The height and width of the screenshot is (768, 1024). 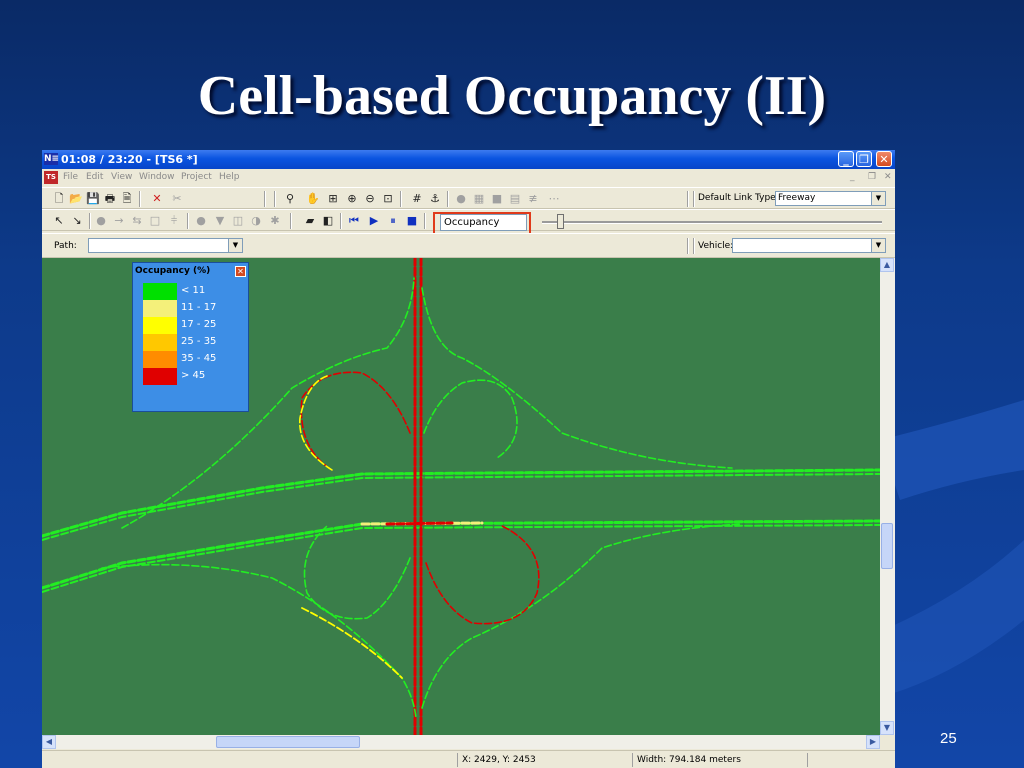 What do you see at coordinates (468, 159) in the screenshot?
I see `window-titlebar: N≡ 01:08 / 23:20 - [TS6 *] _ ❐ ✕` at bounding box center [468, 159].